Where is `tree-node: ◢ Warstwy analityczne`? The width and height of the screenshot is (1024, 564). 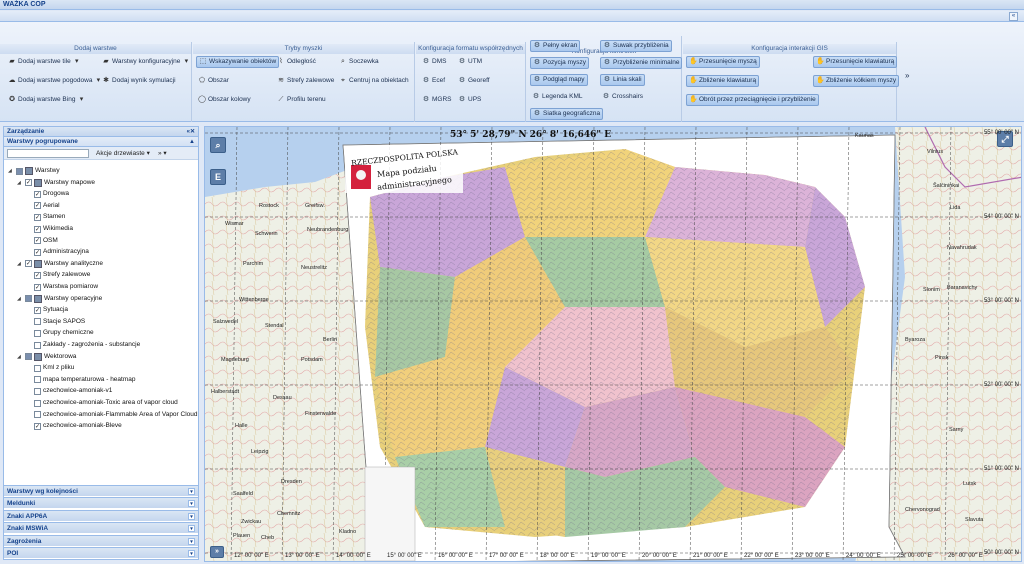
tree-node: ◢ Warstwy analityczne is located at coordinates (60, 264).